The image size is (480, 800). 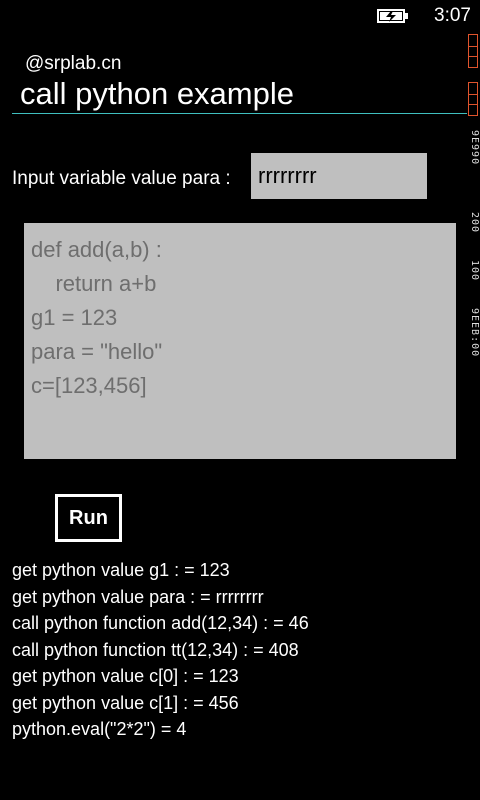 What do you see at coordinates (160, 623) in the screenshot?
I see `output-line: call python function add(12,34) : = 46` at bounding box center [160, 623].